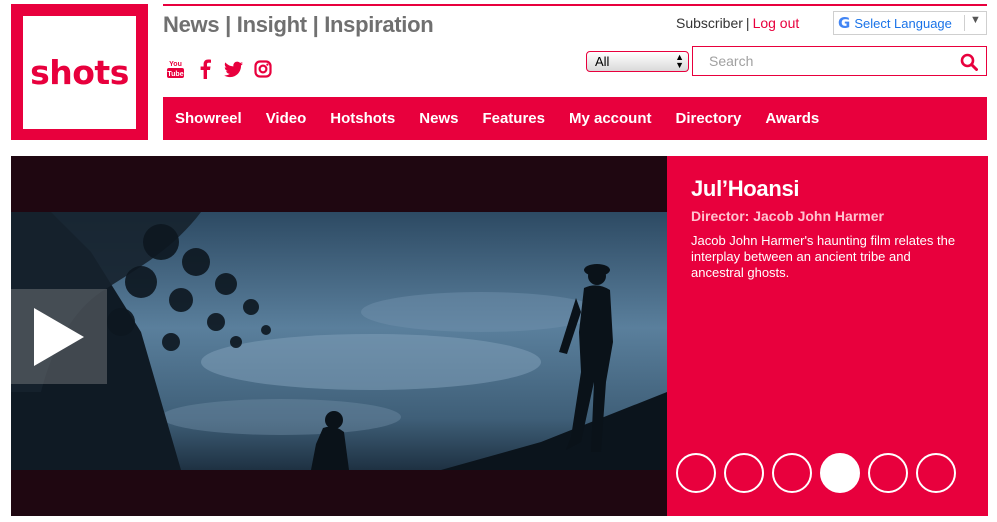 The width and height of the screenshot is (997, 522). I want to click on shots-logo: shots, so click(79, 72).